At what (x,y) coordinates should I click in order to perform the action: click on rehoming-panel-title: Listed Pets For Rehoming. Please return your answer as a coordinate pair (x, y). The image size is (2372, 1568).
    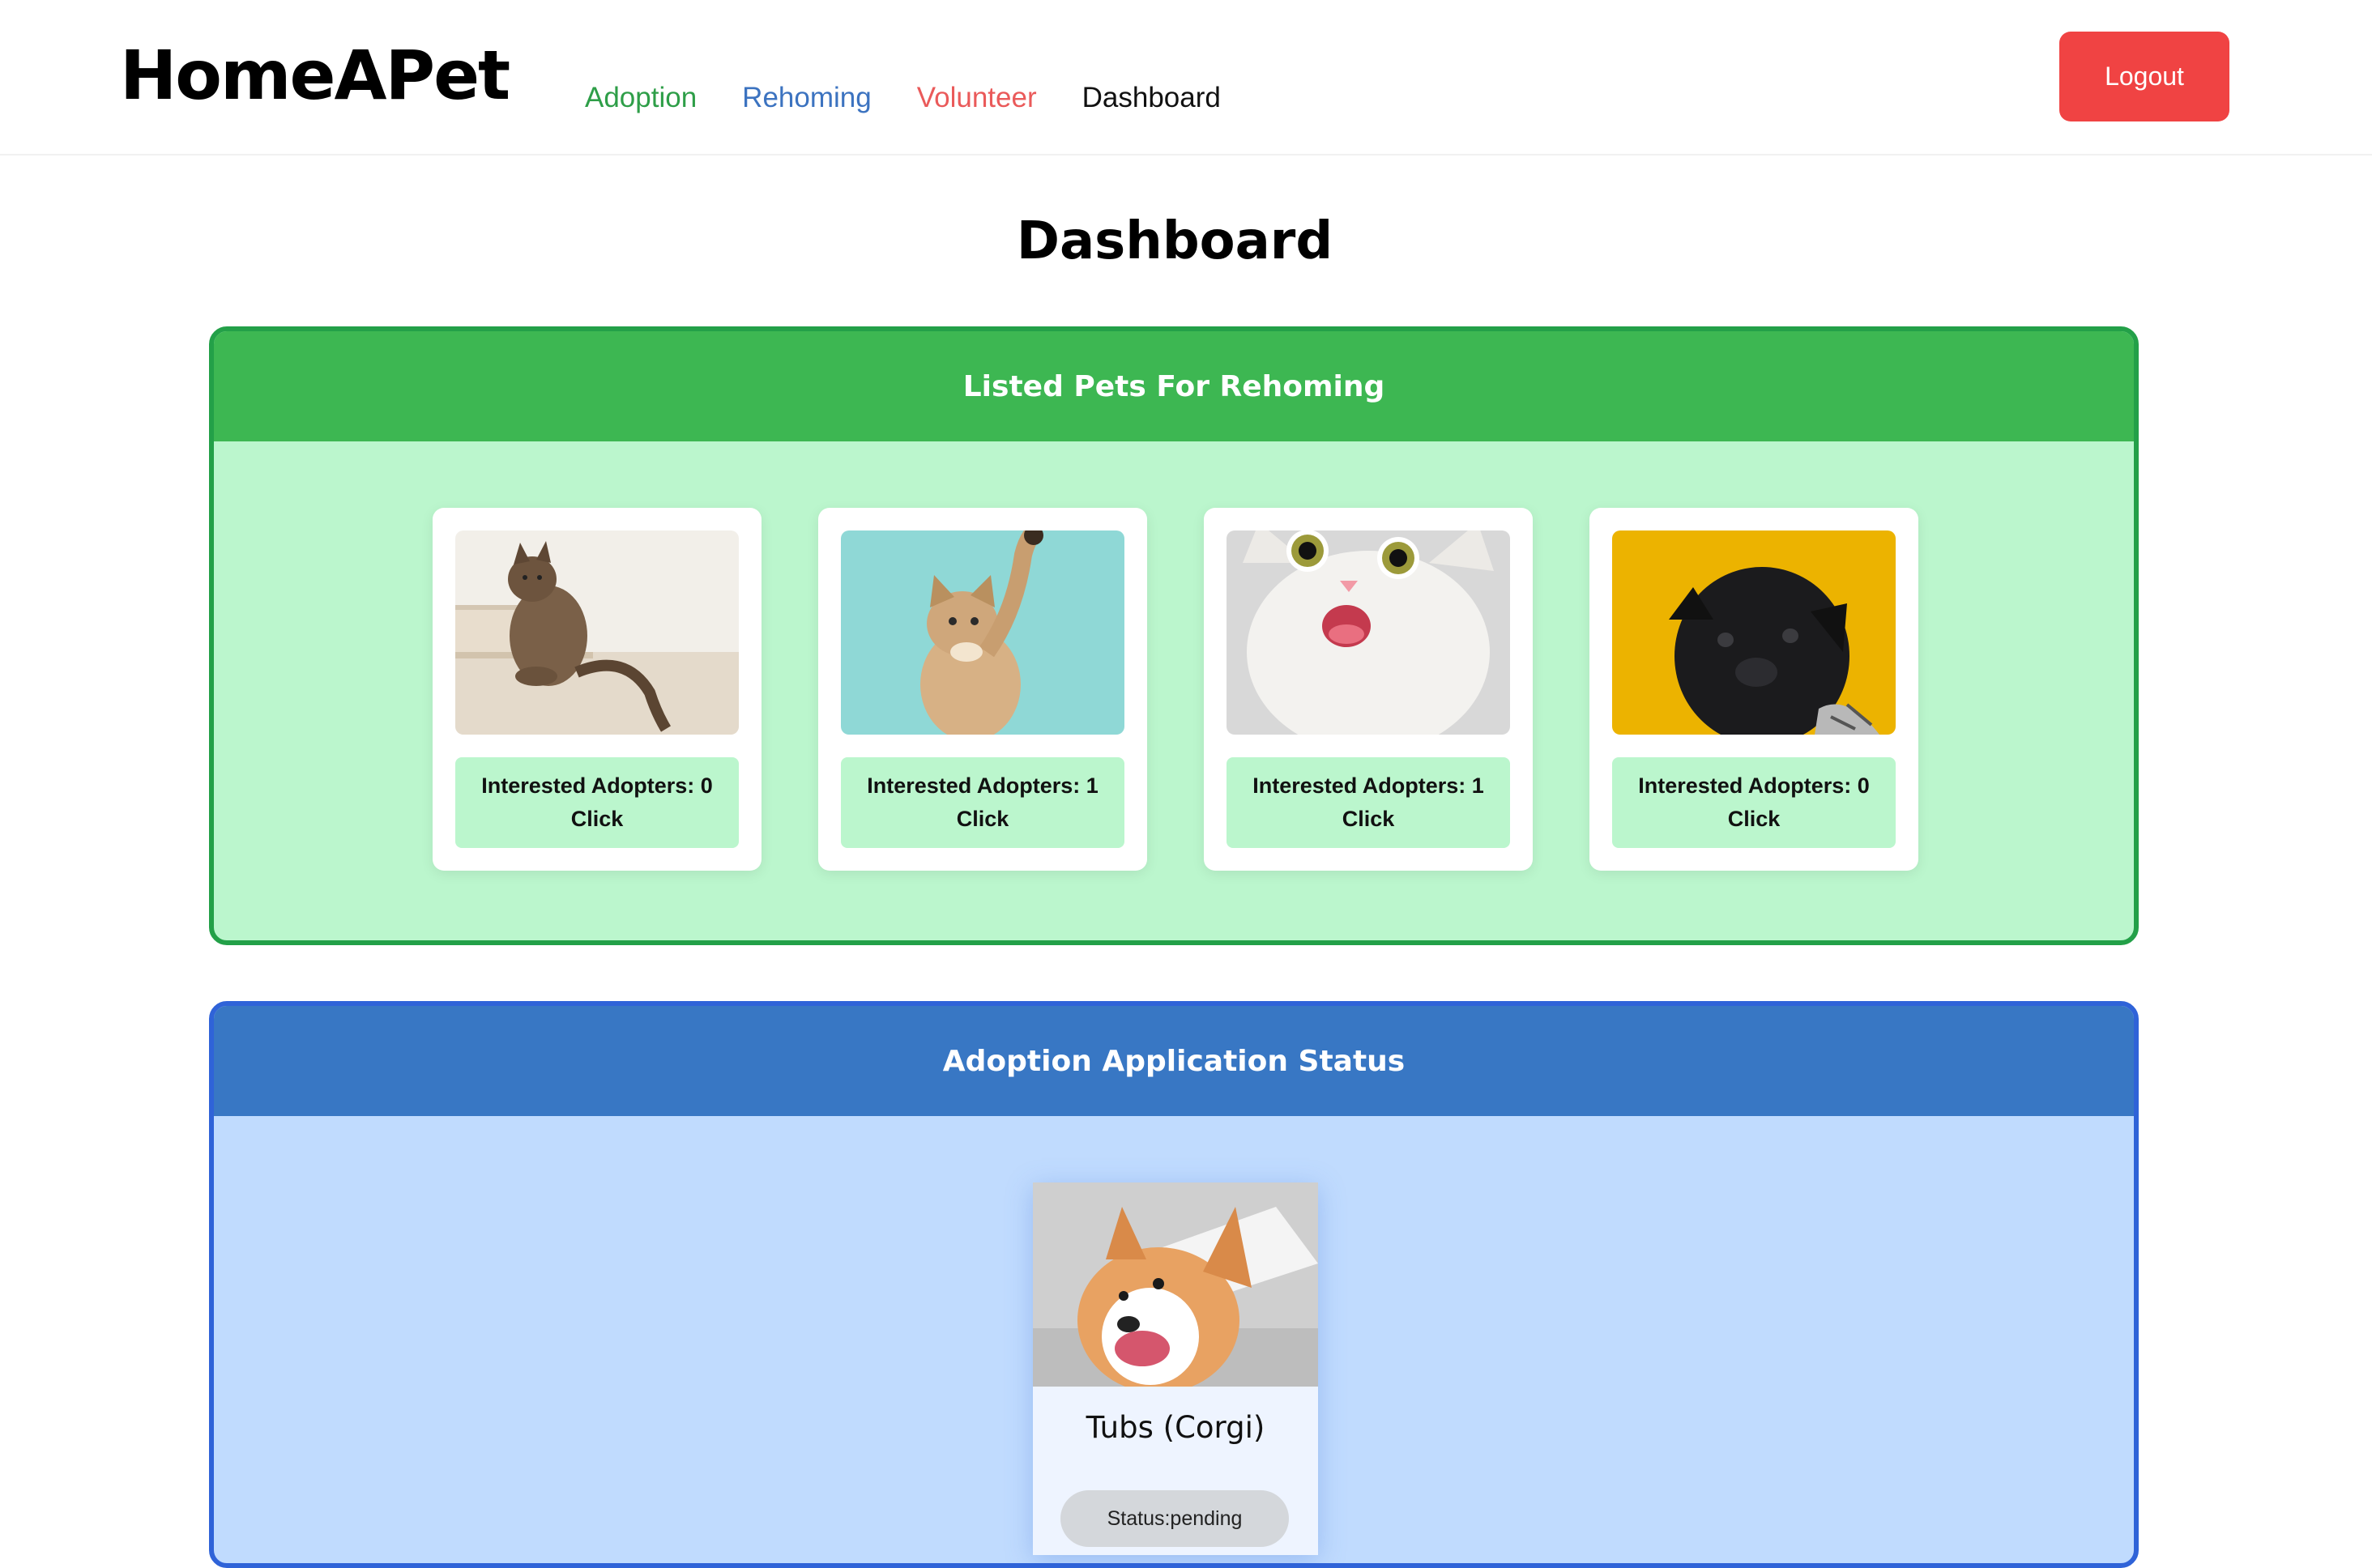
    Looking at the image, I should click on (1174, 386).